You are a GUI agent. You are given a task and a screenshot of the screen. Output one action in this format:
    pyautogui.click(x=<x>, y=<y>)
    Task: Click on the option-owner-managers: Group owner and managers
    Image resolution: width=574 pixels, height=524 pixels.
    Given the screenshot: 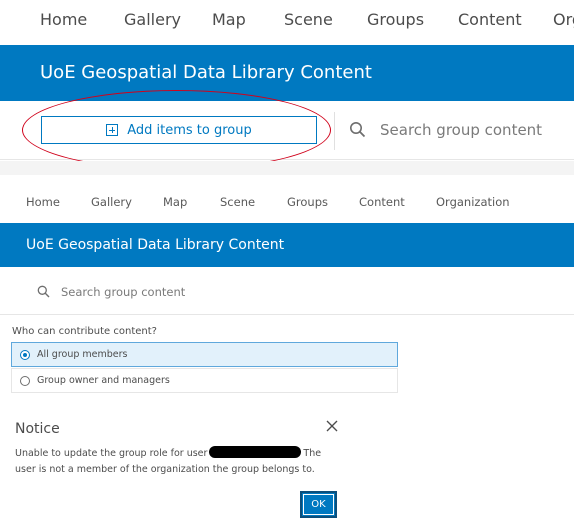 What is the action you would take?
    pyautogui.click(x=204, y=380)
    